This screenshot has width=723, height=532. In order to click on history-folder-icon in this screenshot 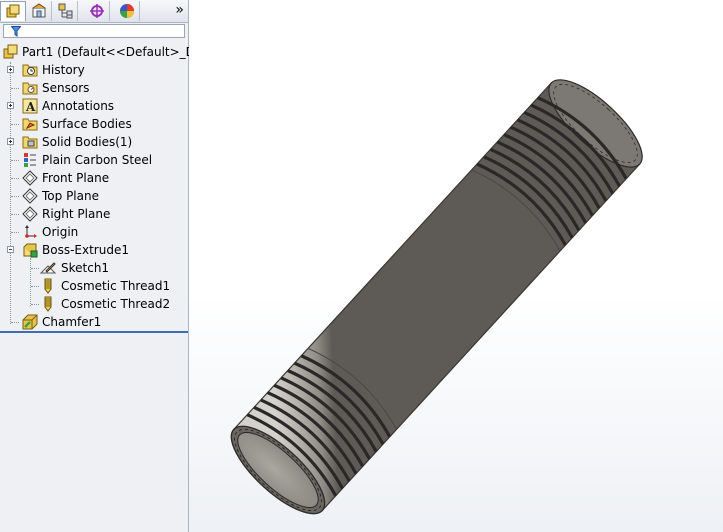, I will do `click(30, 70)`.